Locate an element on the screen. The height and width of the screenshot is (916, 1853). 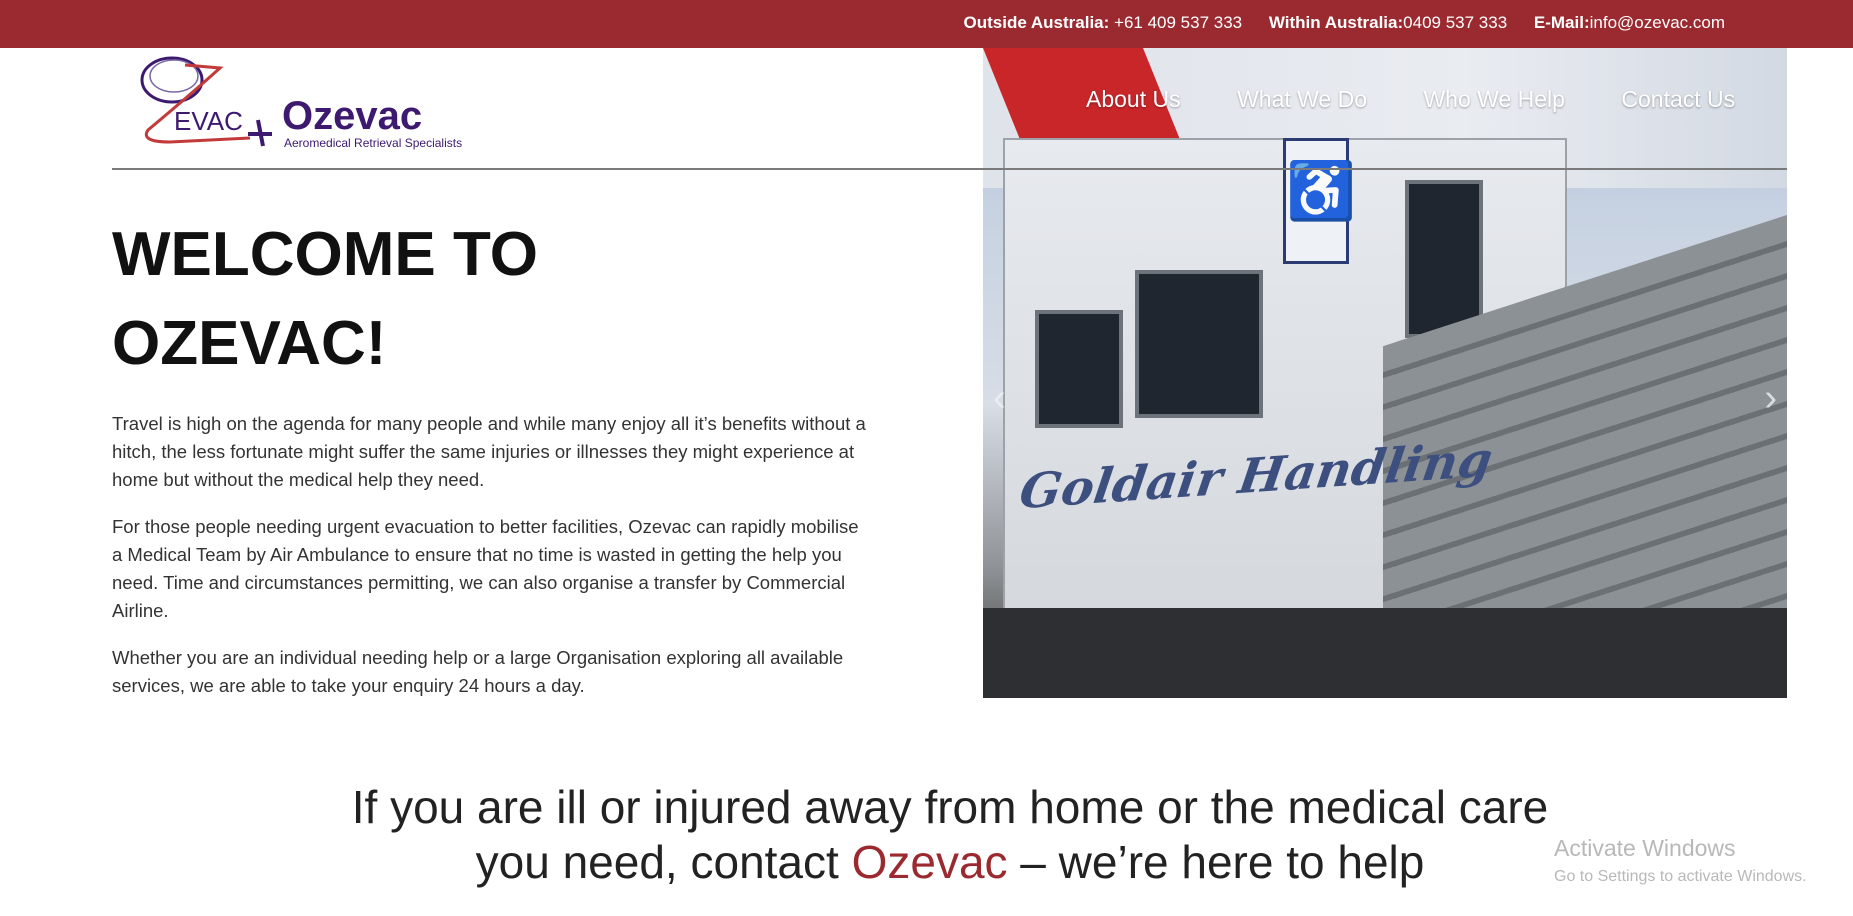
email-label: E-Mail: is located at coordinates (1561, 22).